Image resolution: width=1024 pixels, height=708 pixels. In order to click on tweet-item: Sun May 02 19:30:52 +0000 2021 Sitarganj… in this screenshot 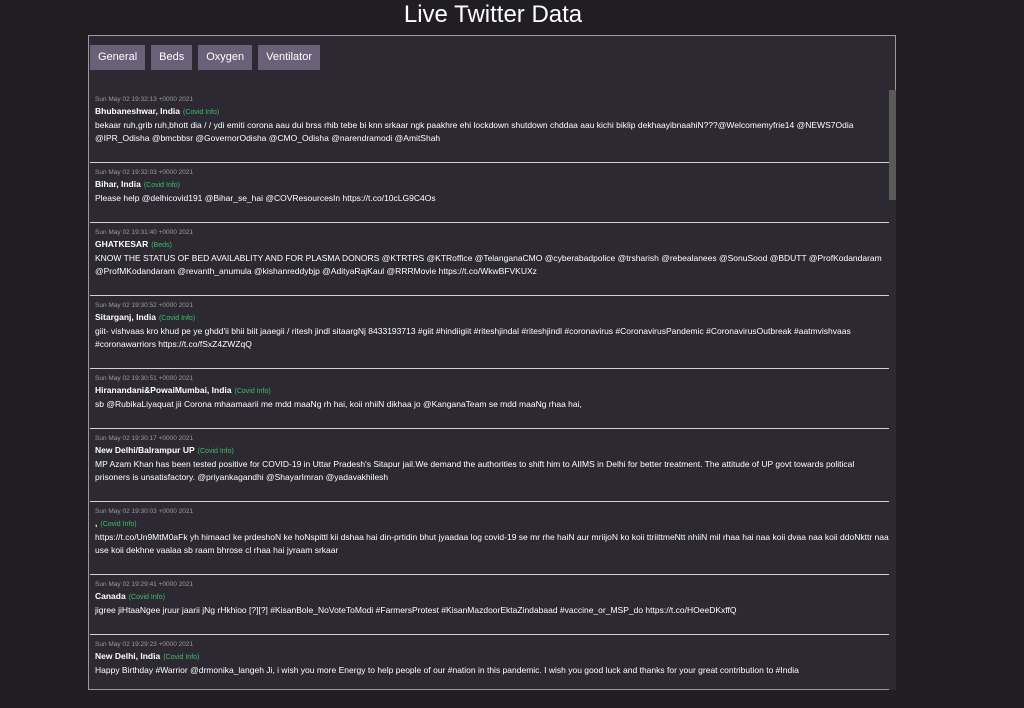, I will do `click(492, 332)`.